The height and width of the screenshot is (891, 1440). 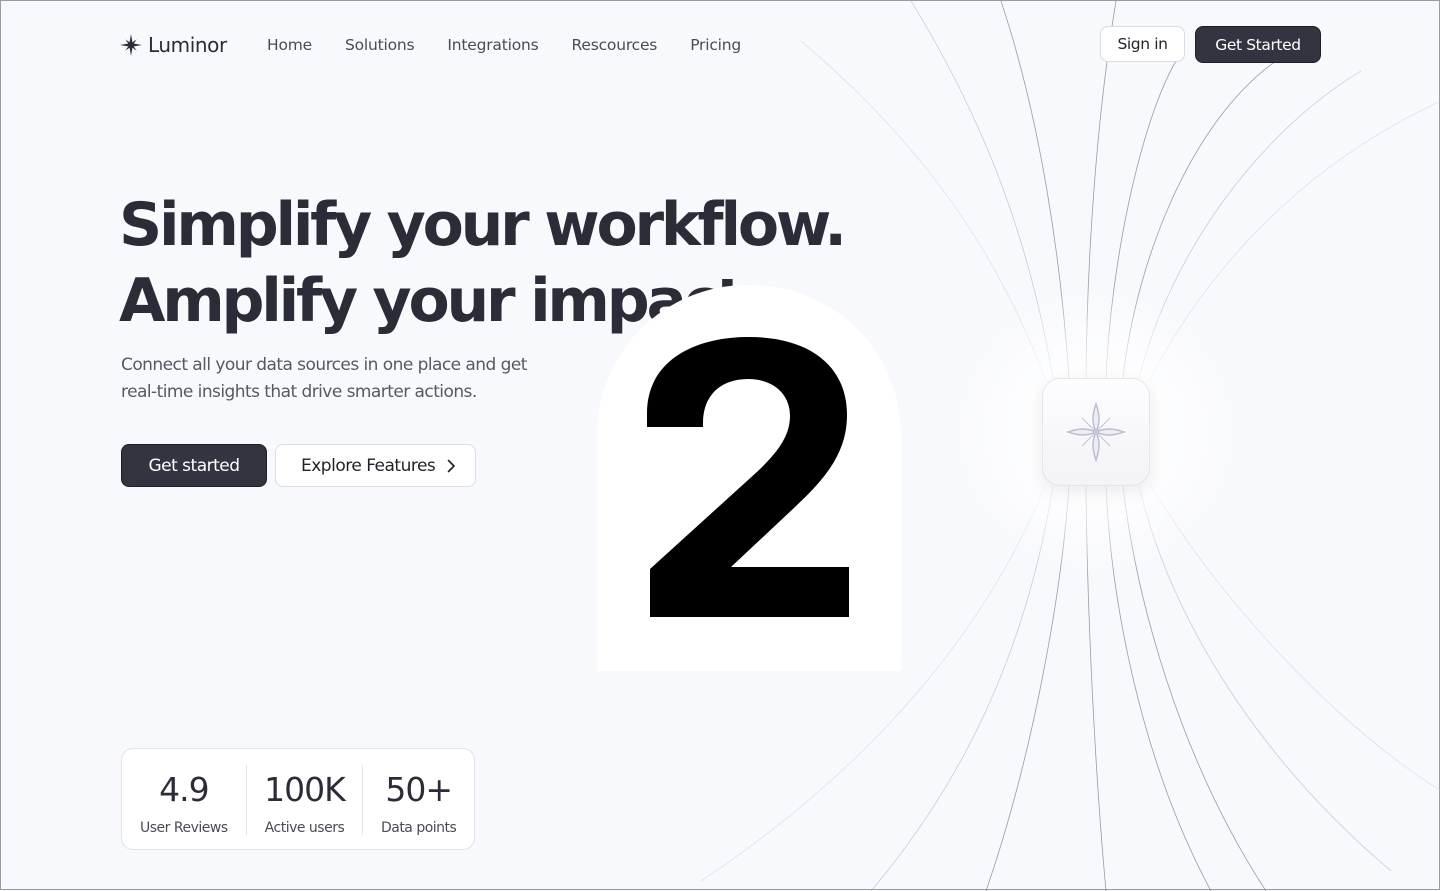 I want to click on chevron-right-icon, so click(x=451, y=466).